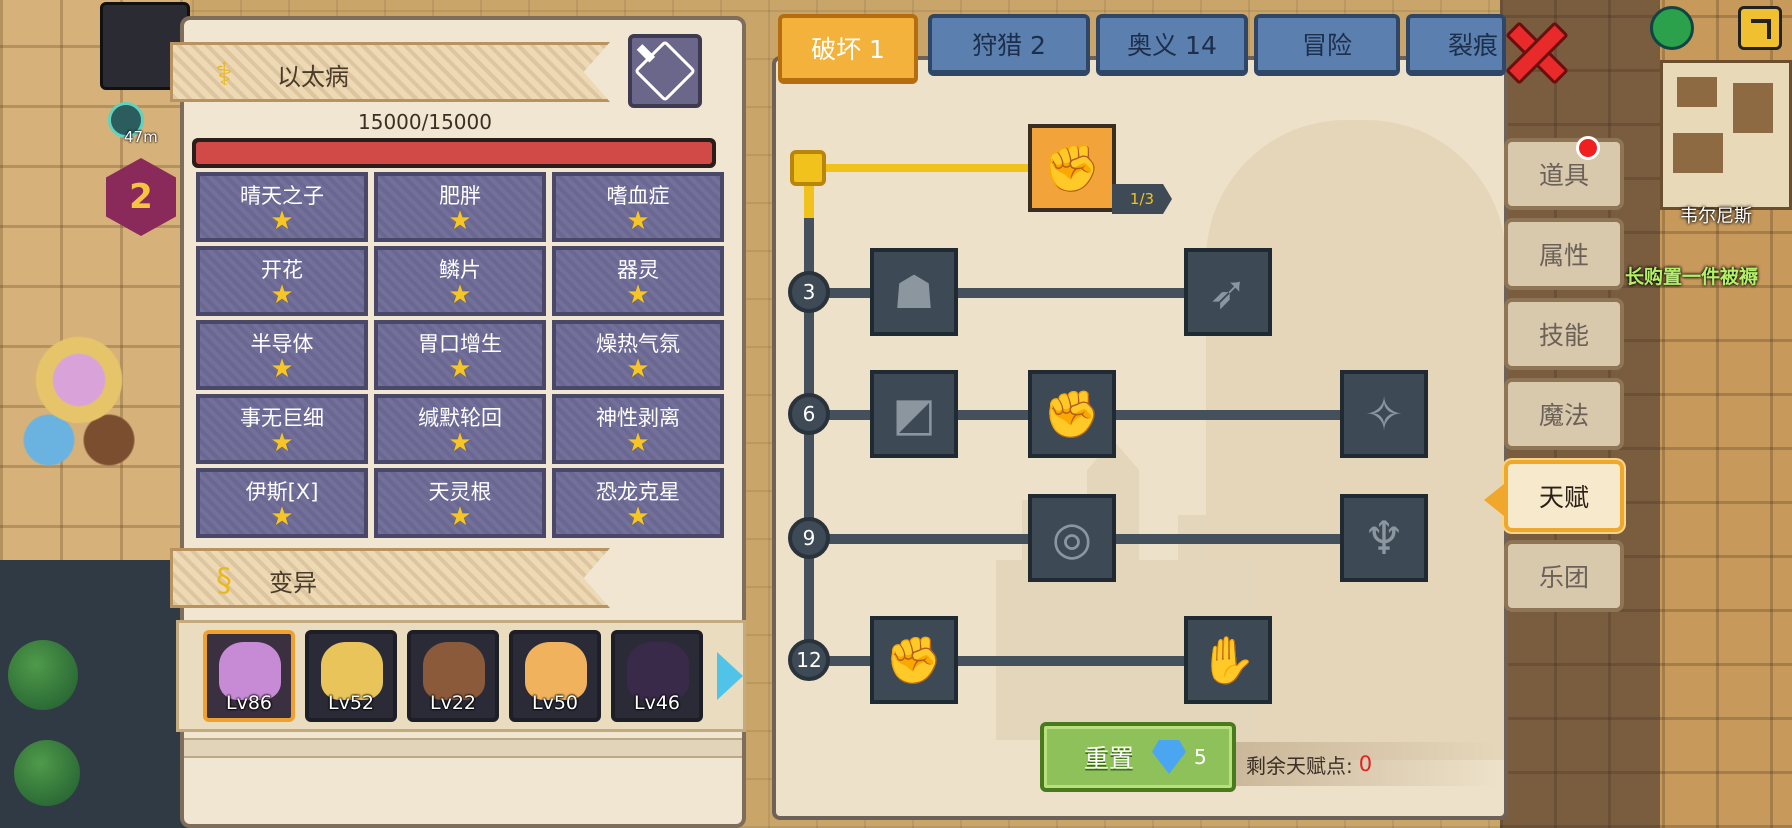 This screenshot has height=828, width=1792. Describe the element at coordinates (282, 270) in the screenshot. I see `trait-name: 开花` at that location.